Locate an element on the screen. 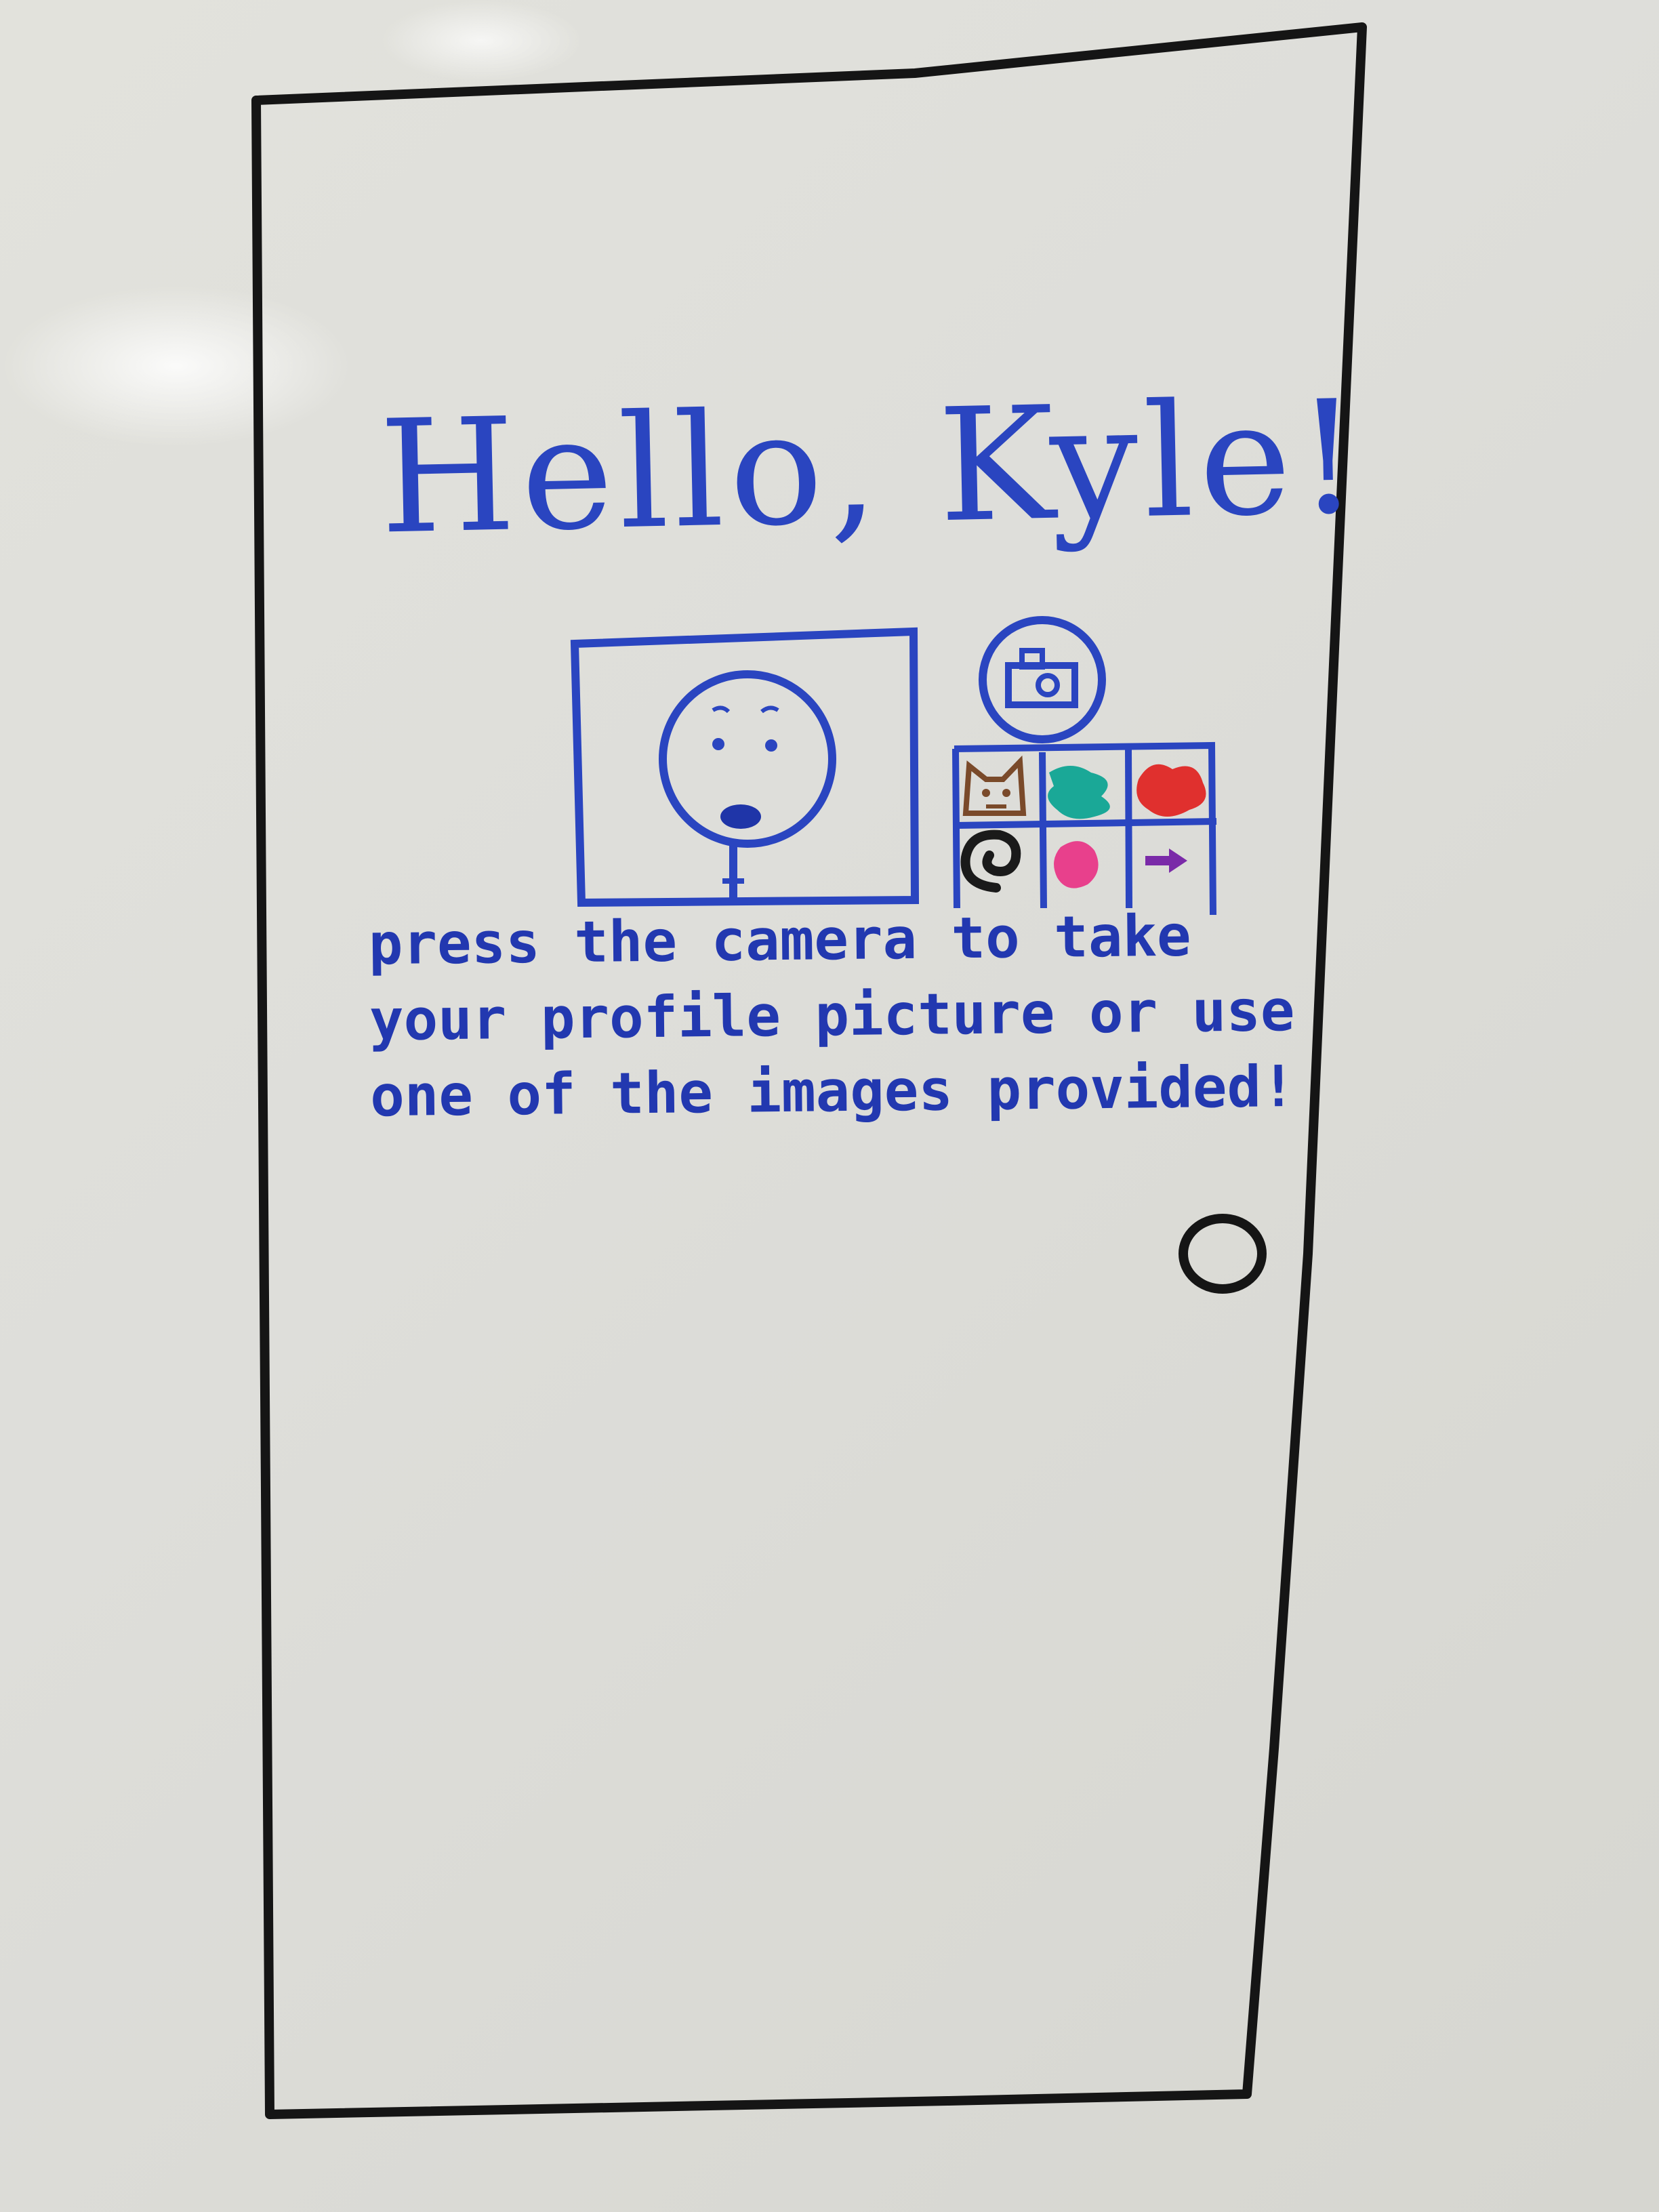  camera-button is located at coordinates (1042, 680).